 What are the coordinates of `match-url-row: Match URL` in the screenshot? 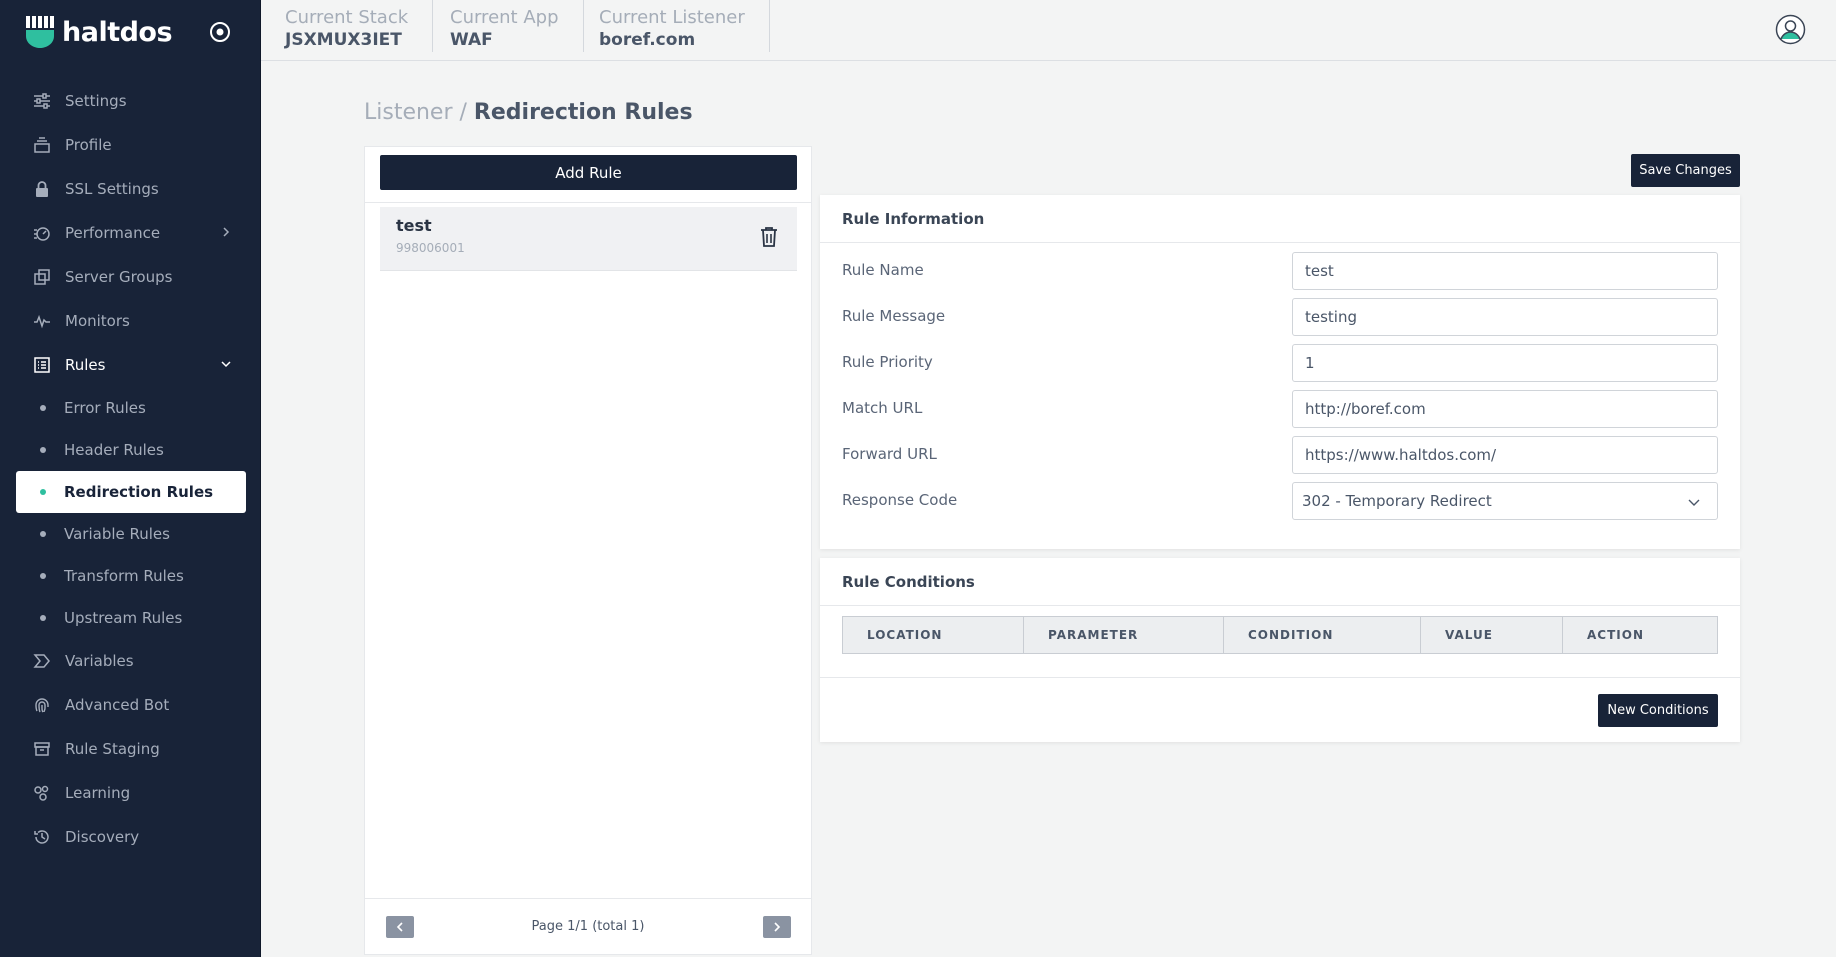 It's located at (1280, 409).